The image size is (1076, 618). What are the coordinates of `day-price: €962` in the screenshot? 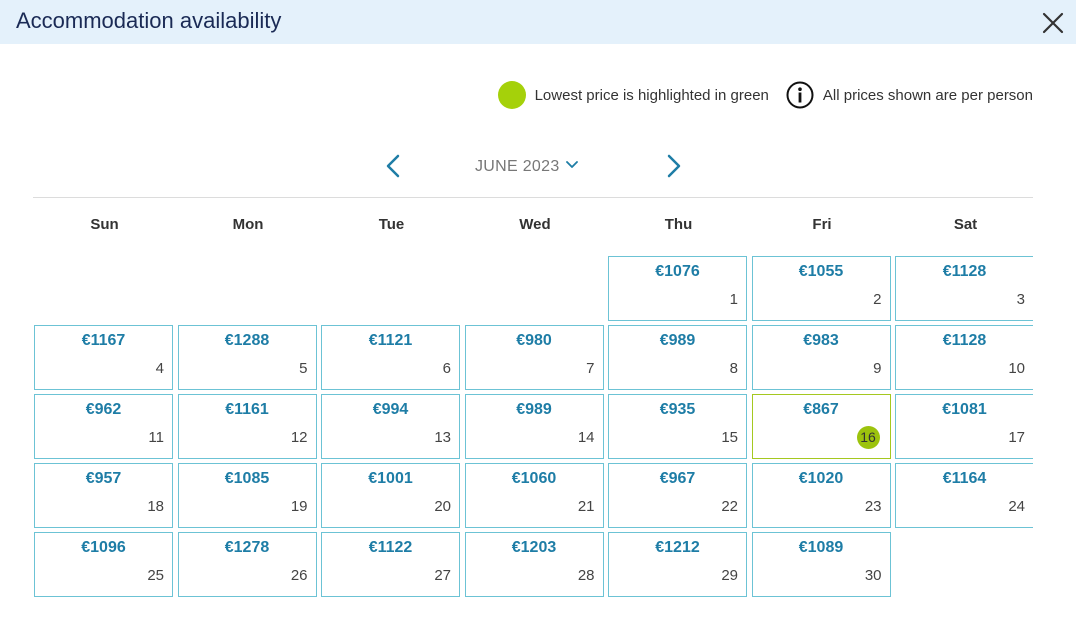 It's located at (103, 409).